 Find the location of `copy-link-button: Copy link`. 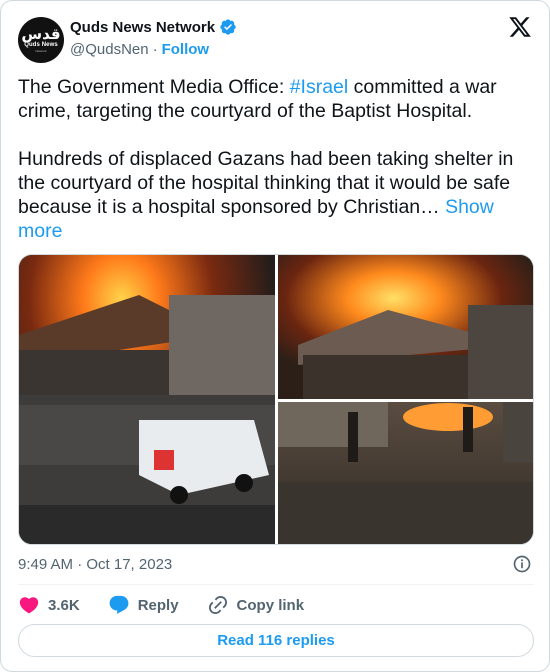

copy-link-button: Copy link is located at coordinates (256, 605).